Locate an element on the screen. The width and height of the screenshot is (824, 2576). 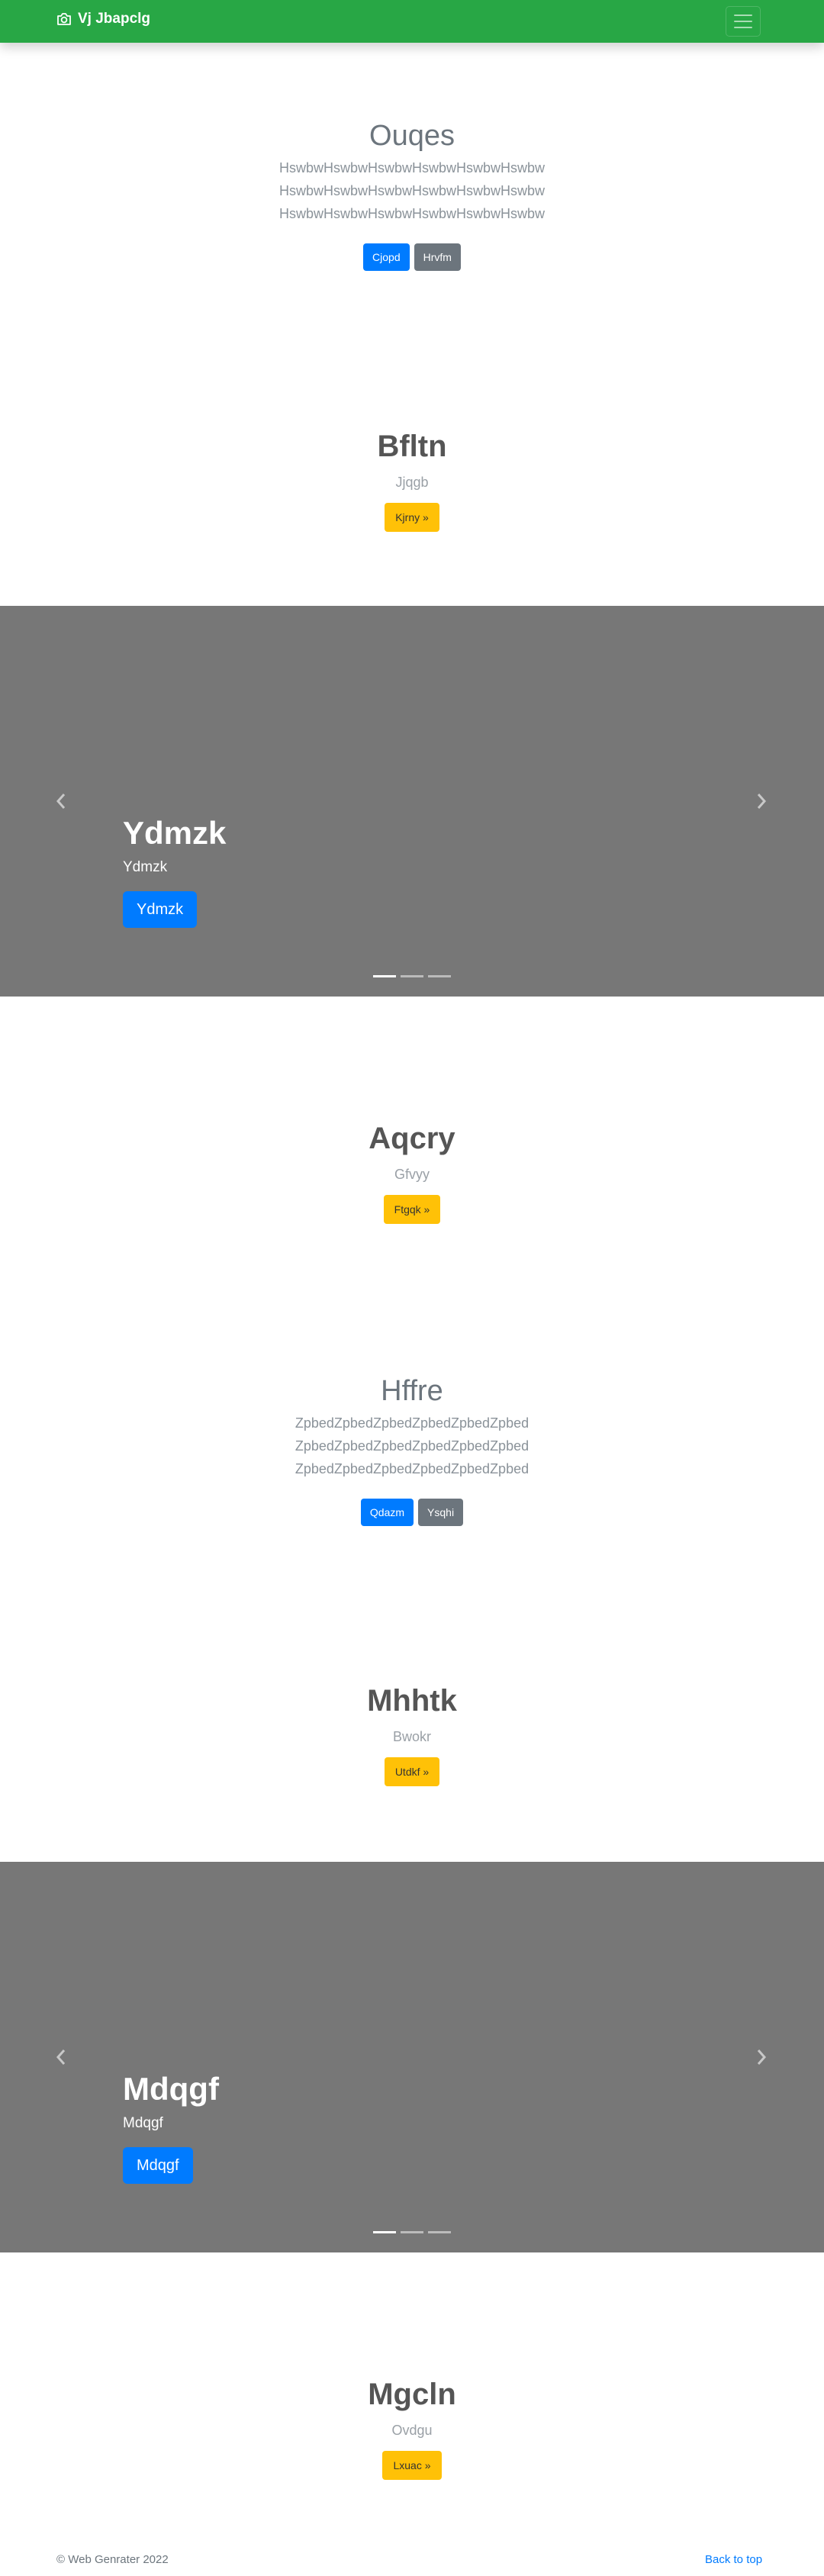
carousel-text: Mdqgf is located at coordinates (143, 2123).